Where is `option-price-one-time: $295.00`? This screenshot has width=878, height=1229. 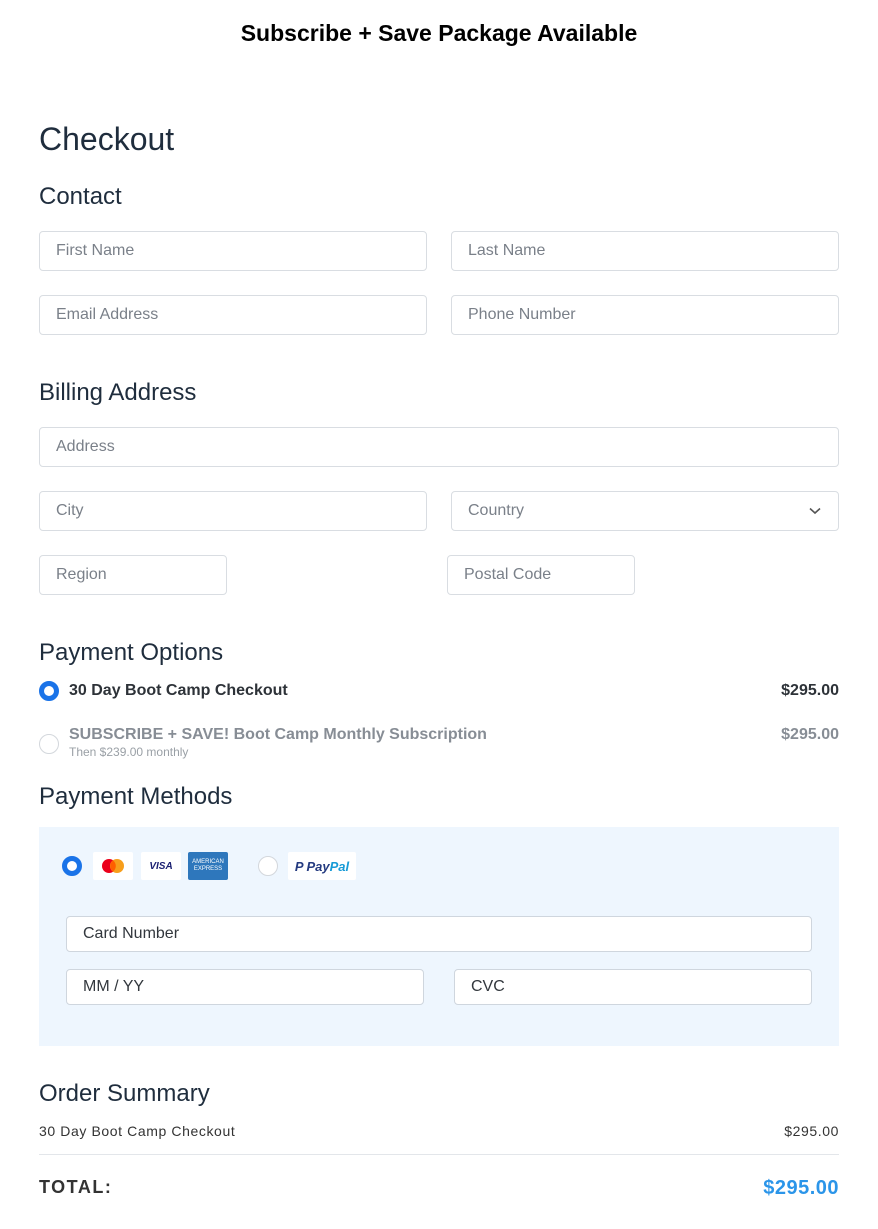 option-price-one-time: $295.00 is located at coordinates (810, 690).